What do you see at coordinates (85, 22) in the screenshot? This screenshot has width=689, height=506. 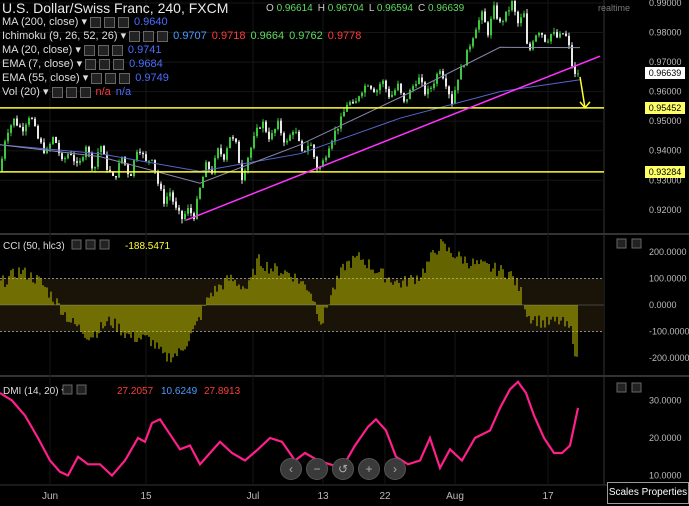 I see `indicator-row: MA (200, close) ▾ 0.9640` at bounding box center [85, 22].